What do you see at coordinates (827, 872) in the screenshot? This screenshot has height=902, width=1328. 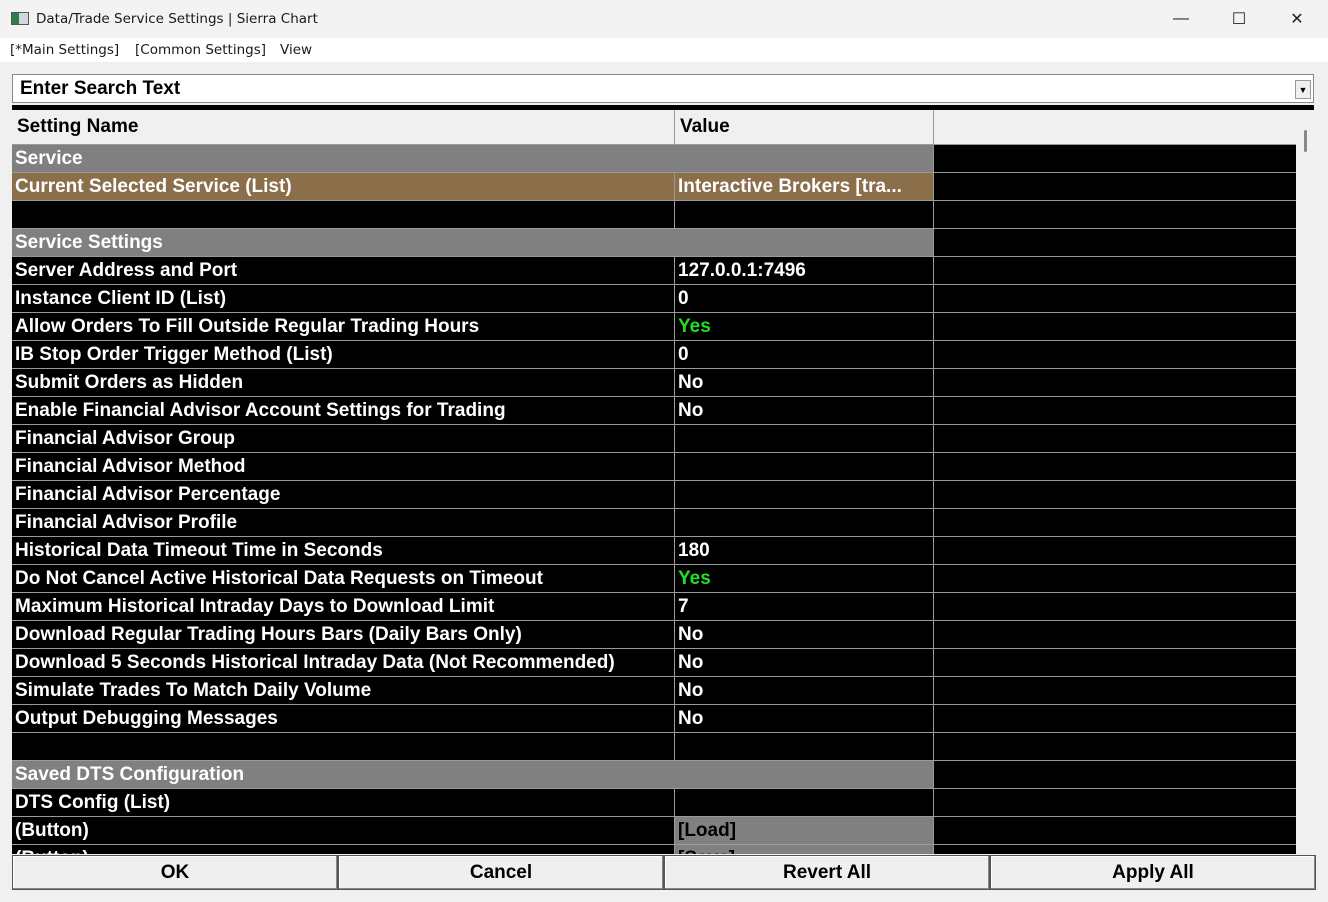 I see `revert-all-button: Revert All` at bounding box center [827, 872].